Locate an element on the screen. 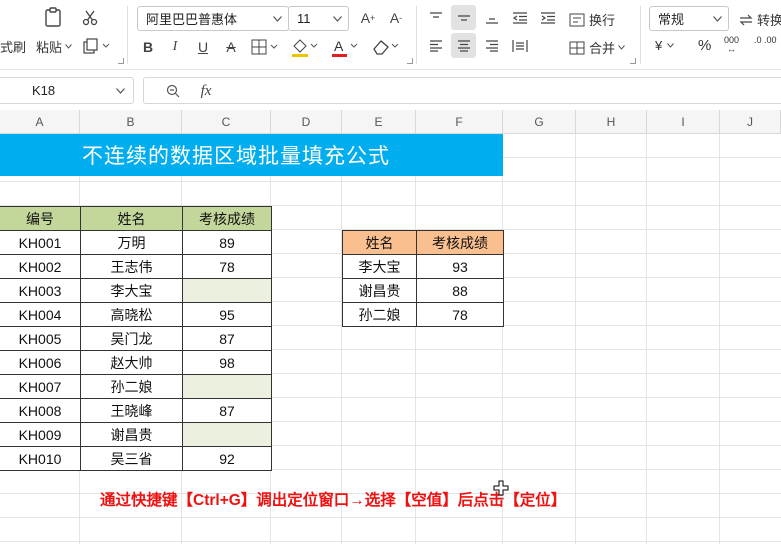 The height and width of the screenshot is (544, 781). column-header-e: E is located at coordinates (379, 122).